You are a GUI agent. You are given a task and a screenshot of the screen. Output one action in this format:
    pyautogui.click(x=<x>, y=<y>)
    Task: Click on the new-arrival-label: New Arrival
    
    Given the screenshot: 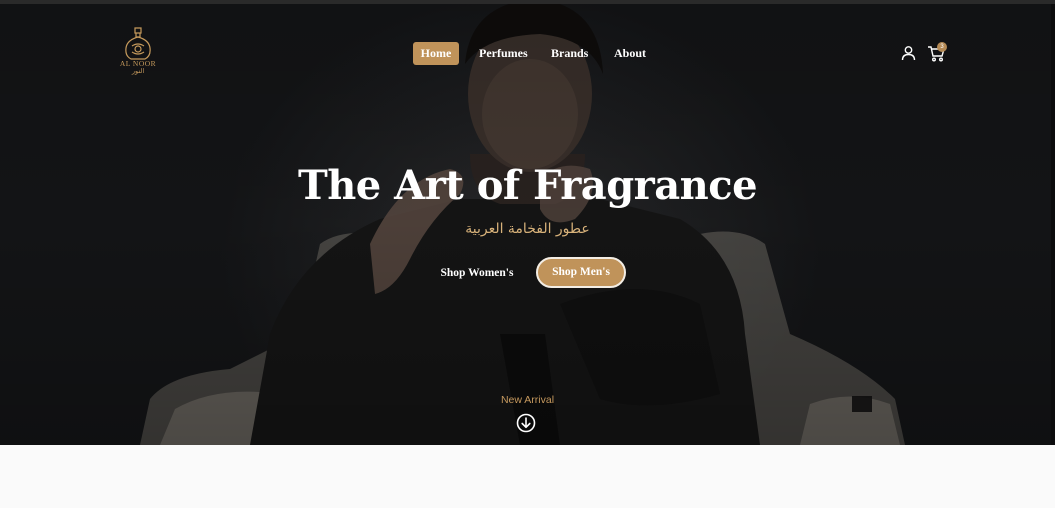 What is the action you would take?
    pyautogui.click(x=527, y=400)
    